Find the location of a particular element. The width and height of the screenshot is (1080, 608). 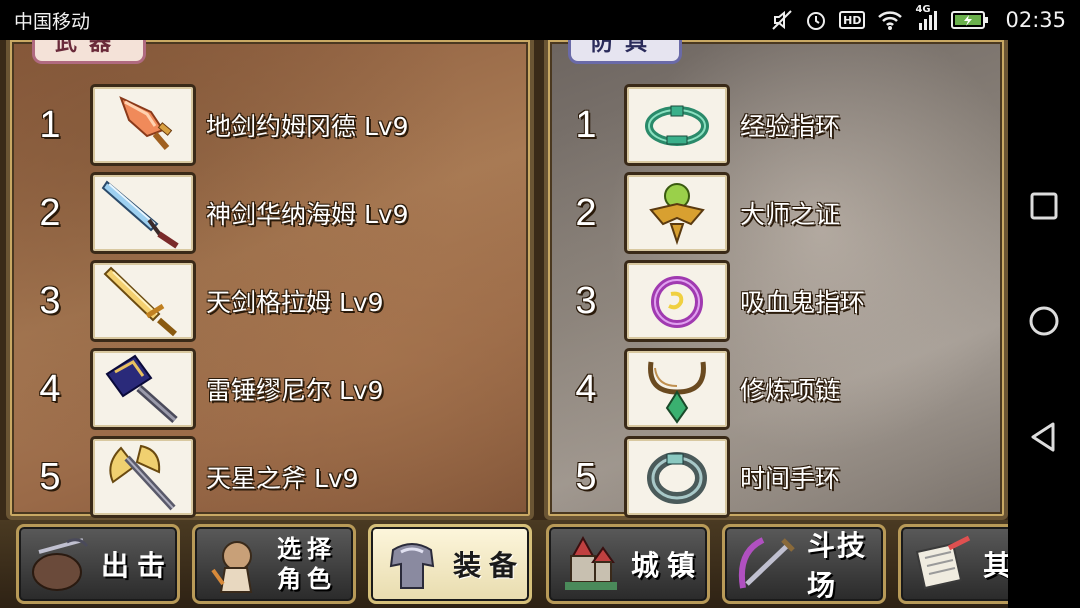

armor-row: 2 大师之证 is located at coordinates (776, 213).